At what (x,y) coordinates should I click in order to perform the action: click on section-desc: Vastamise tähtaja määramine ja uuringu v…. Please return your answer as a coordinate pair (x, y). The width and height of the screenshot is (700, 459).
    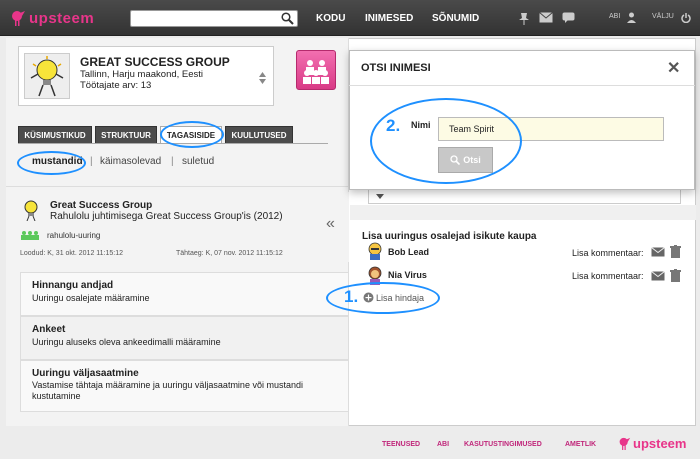
    Looking at the image, I should click on (167, 390).